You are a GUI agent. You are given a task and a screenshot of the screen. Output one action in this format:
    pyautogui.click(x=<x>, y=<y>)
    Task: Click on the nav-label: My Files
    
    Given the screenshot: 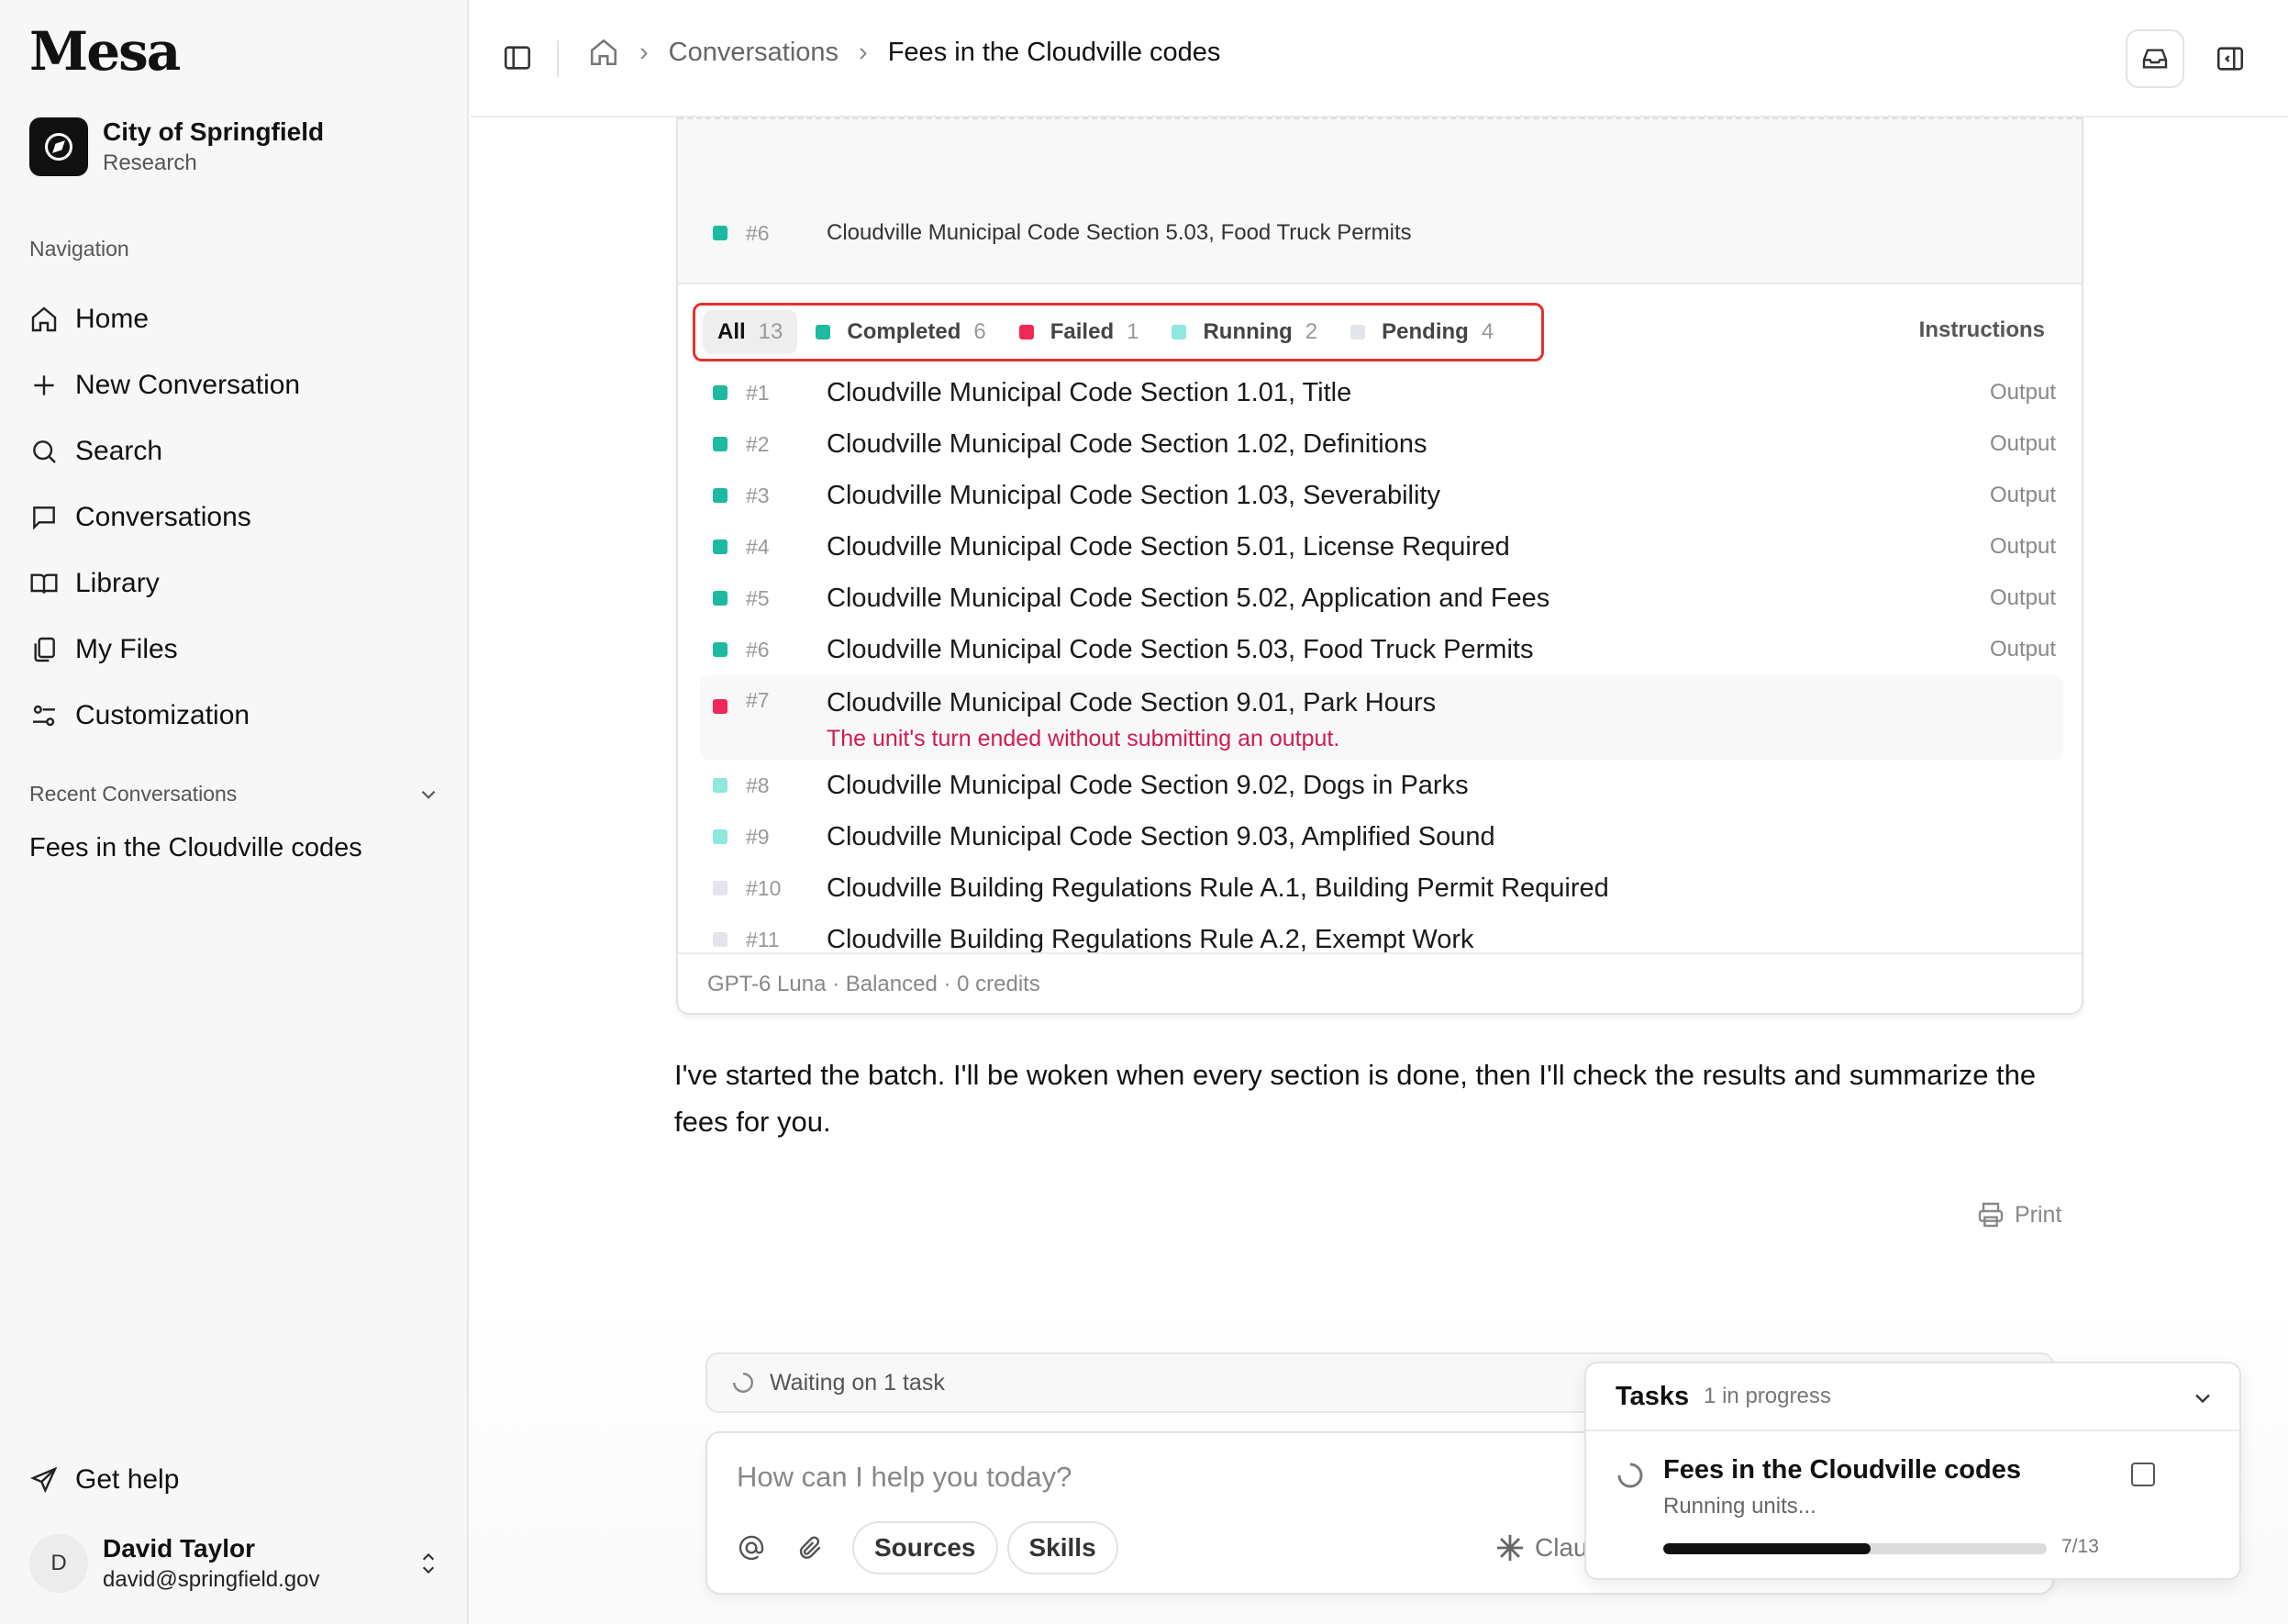 What is the action you would take?
    pyautogui.click(x=126, y=649)
    